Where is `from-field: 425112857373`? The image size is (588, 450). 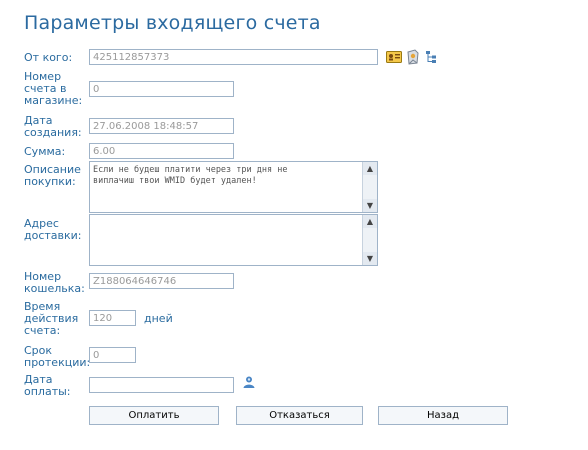 from-field: 425112857373 is located at coordinates (233, 57).